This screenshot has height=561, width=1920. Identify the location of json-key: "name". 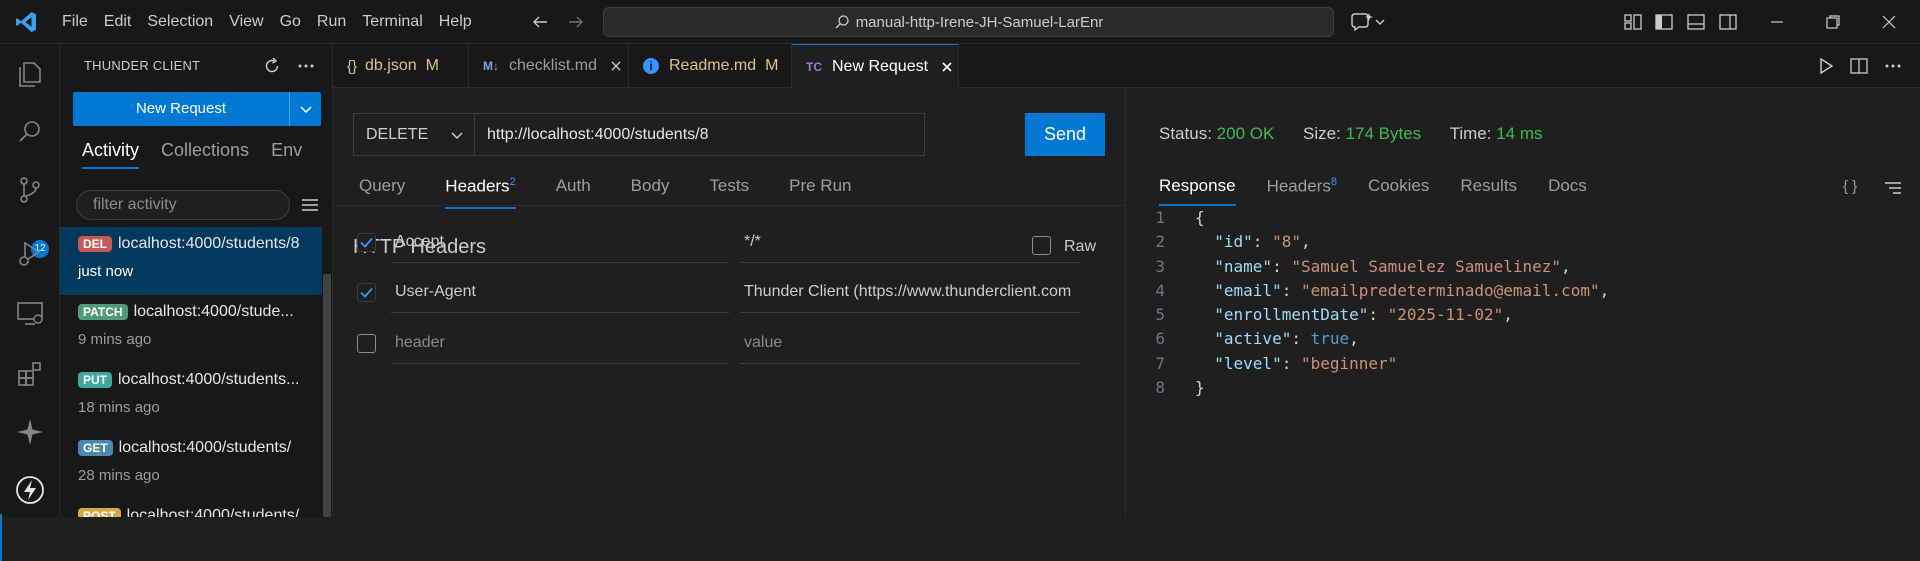
(1243, 266).